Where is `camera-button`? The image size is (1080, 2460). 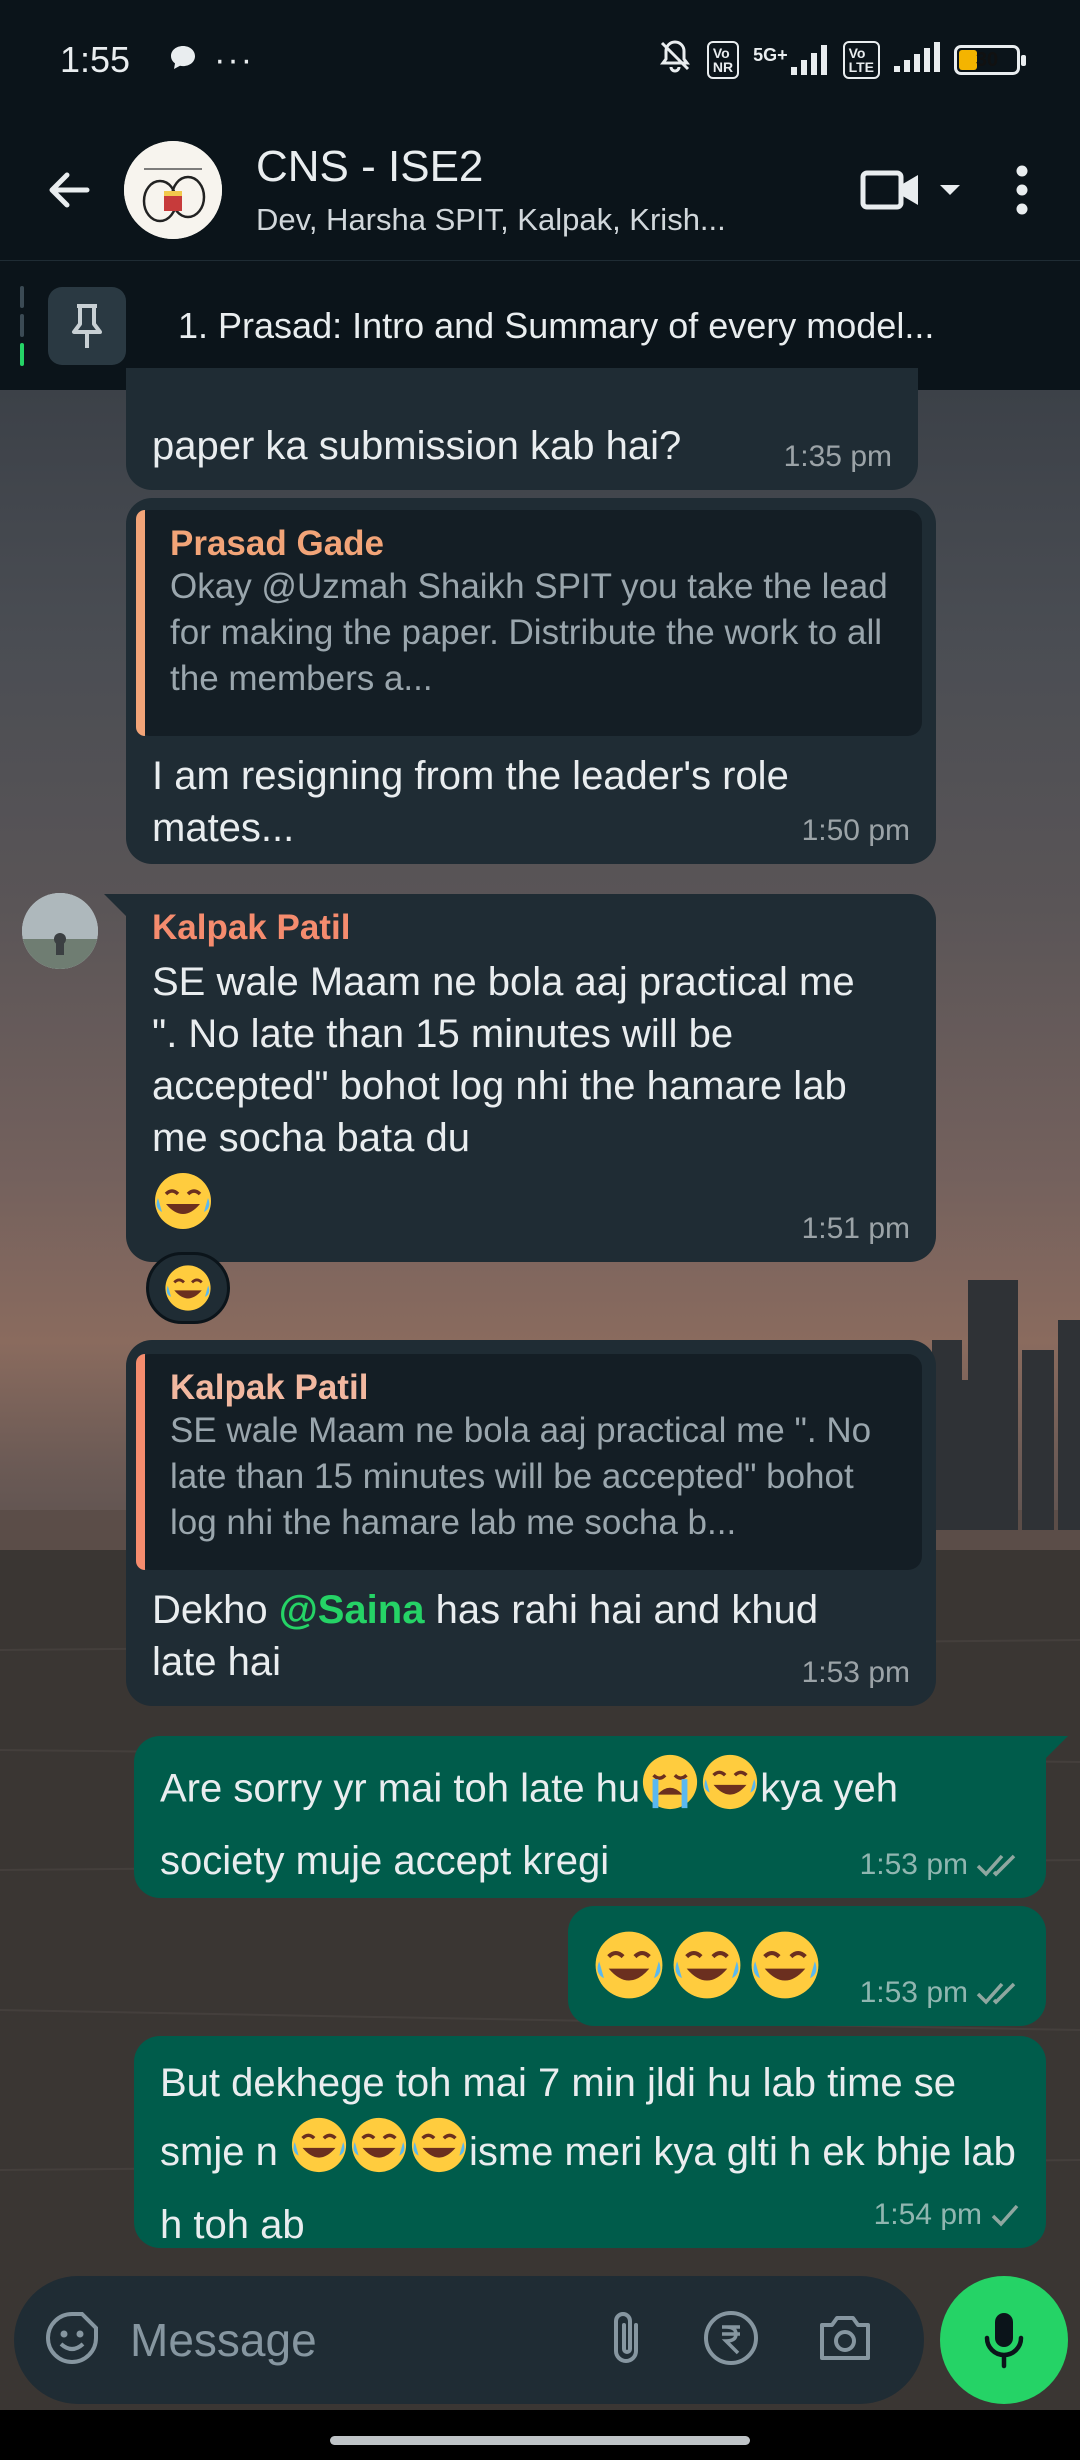 camera-button is located at coordinates (845, 2340).